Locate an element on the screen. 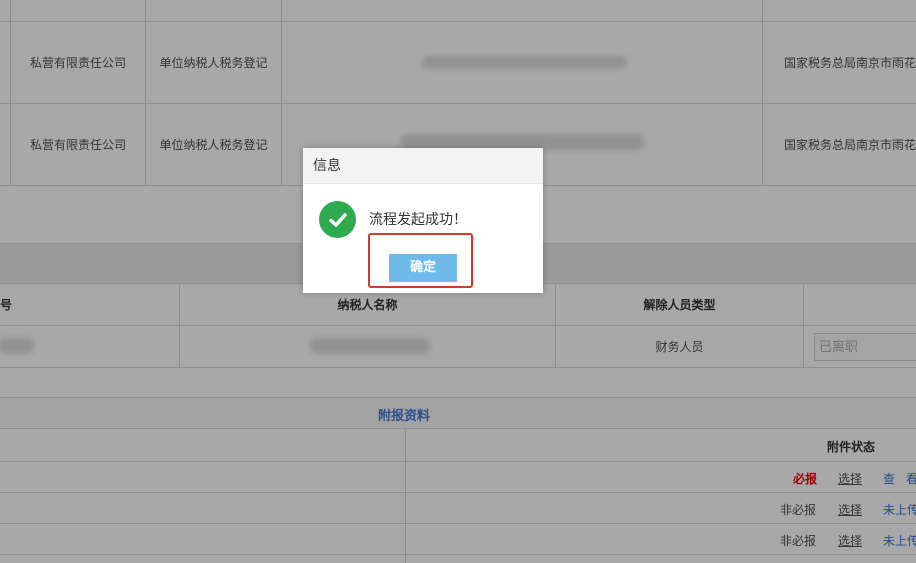  blank-band is located at coordinates (458, 383).